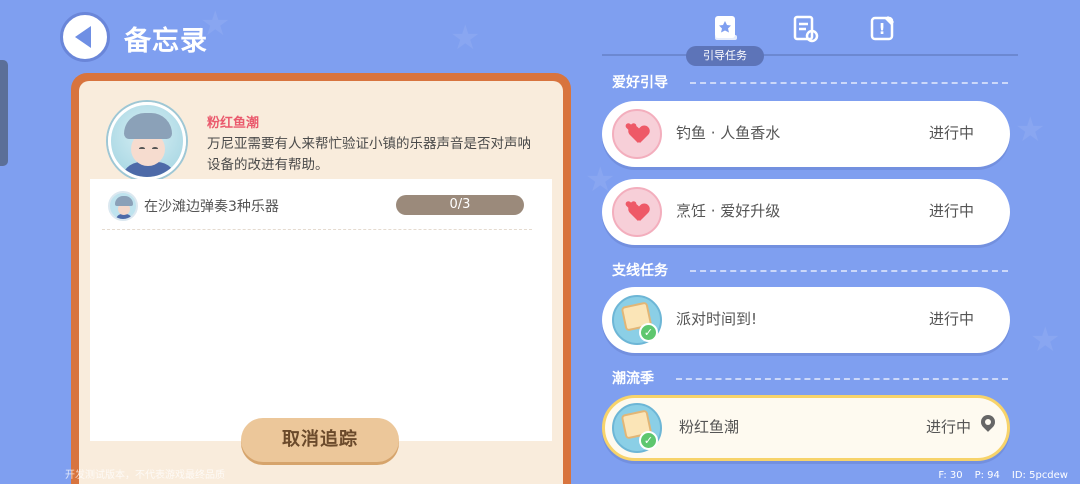  What do you see at coordinates (640, 83) in the screenshot?
I see `section-title: 爱好引导` at bounding box center [640, 83].